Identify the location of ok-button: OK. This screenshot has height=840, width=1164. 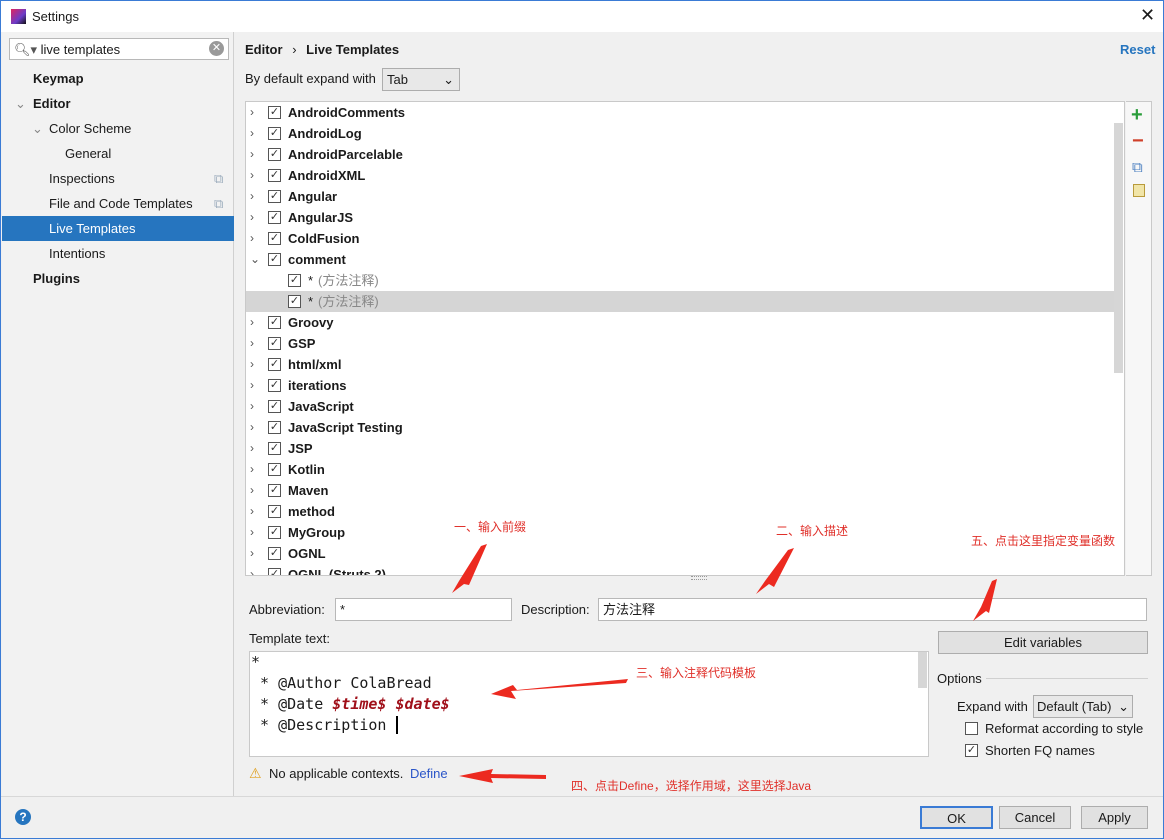
(956, 817).